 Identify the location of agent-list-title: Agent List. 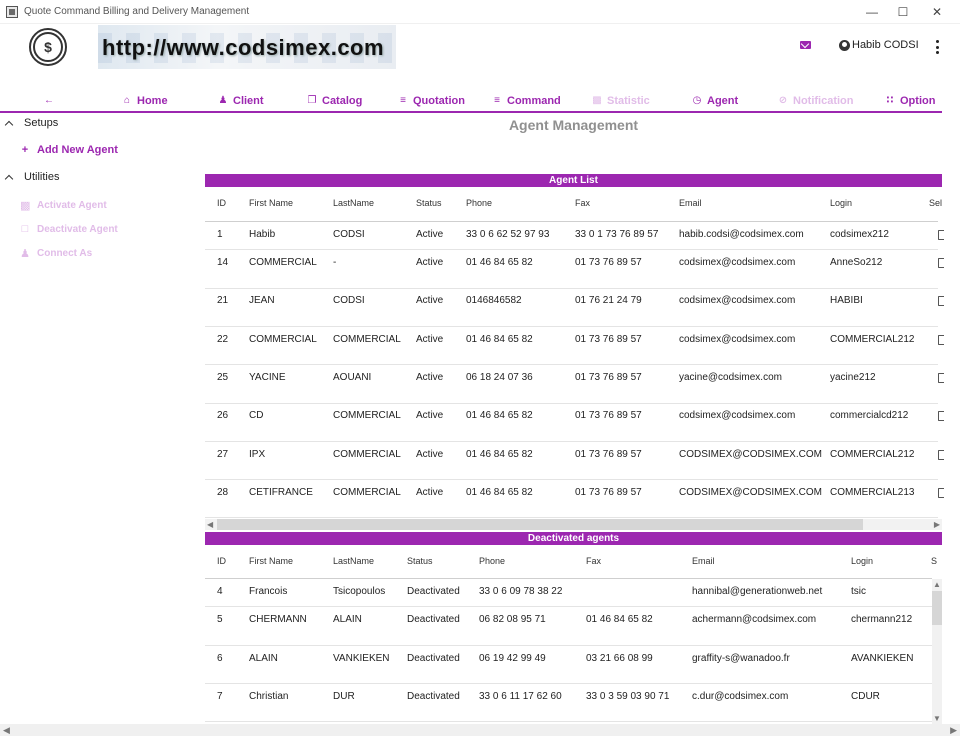
(573, 180).